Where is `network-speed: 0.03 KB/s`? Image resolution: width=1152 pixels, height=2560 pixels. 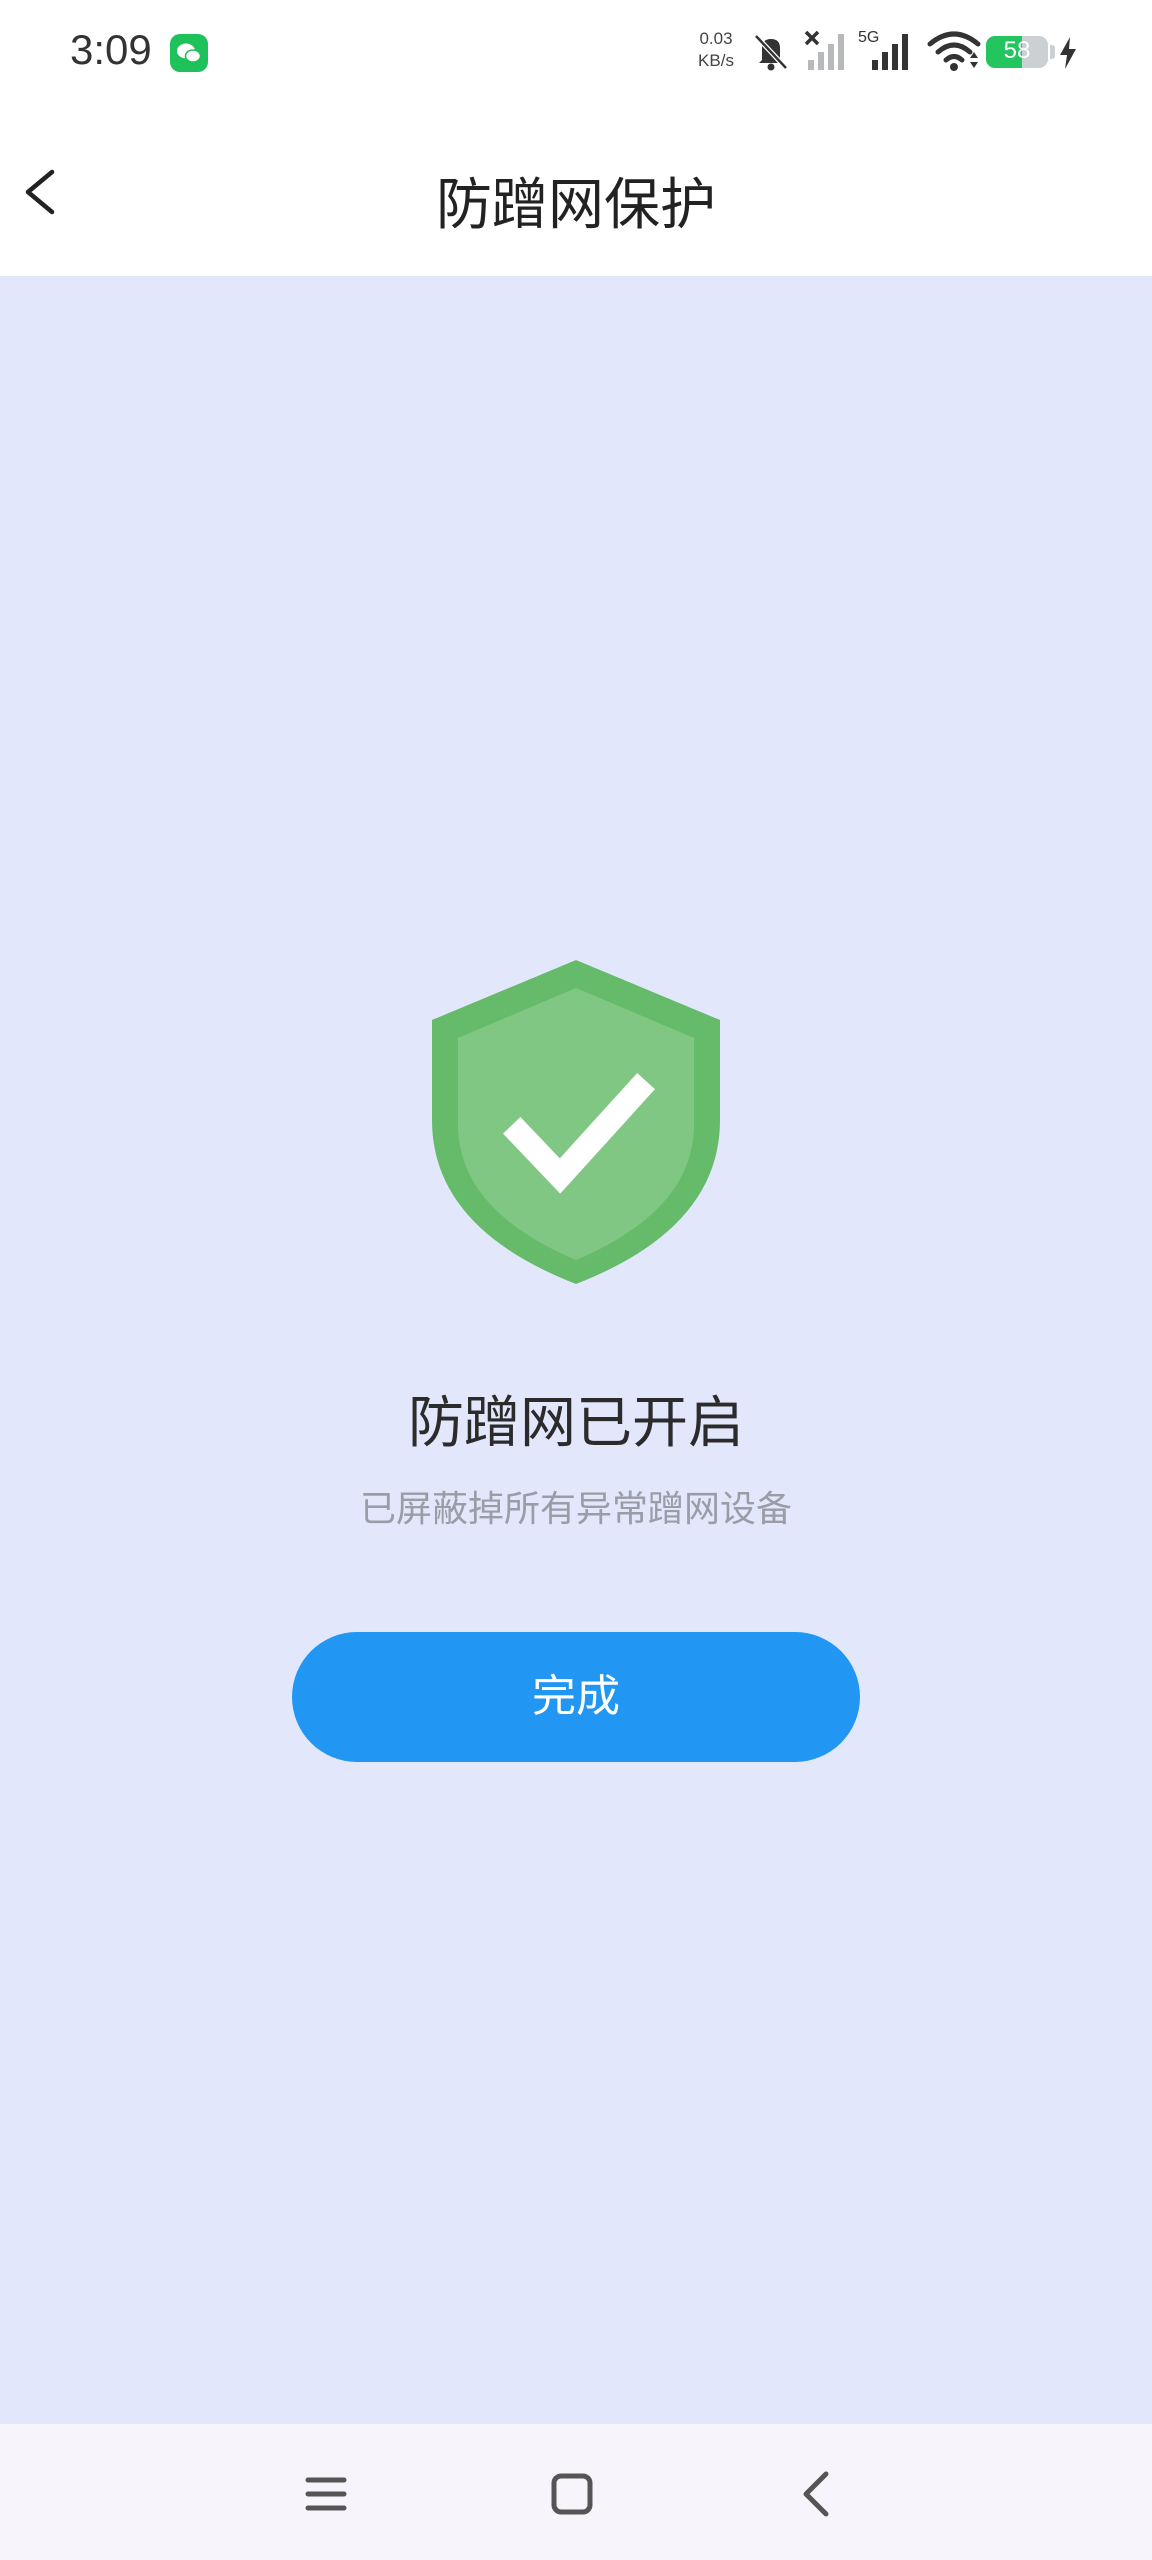
network-speed: 0.03 KB/s is located at coordinates (716, 50).